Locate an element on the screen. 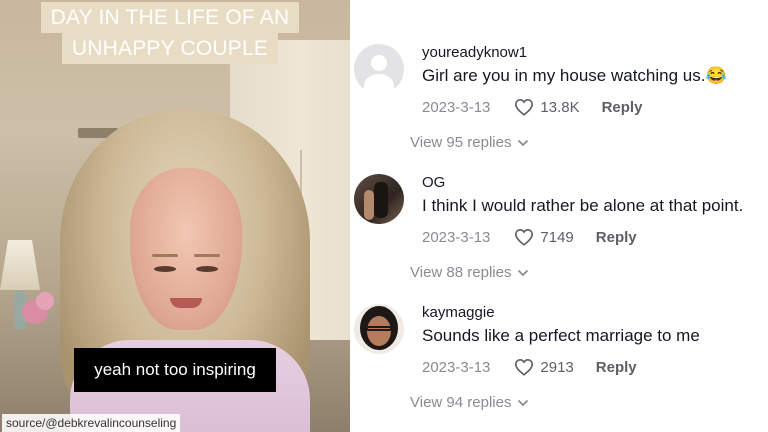  video-title-line-2: UNHAPPY COUPLE is located at coordinates (170, 48).